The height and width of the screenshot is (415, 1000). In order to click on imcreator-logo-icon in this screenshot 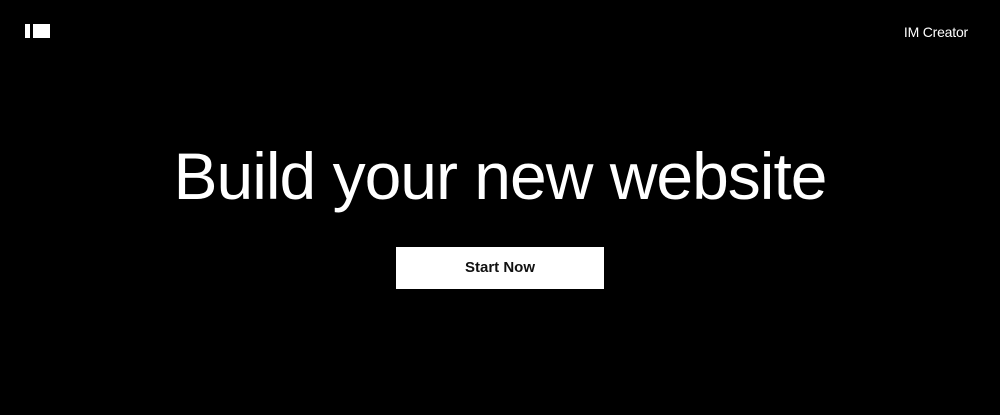, I will do `click(37, 31)`.